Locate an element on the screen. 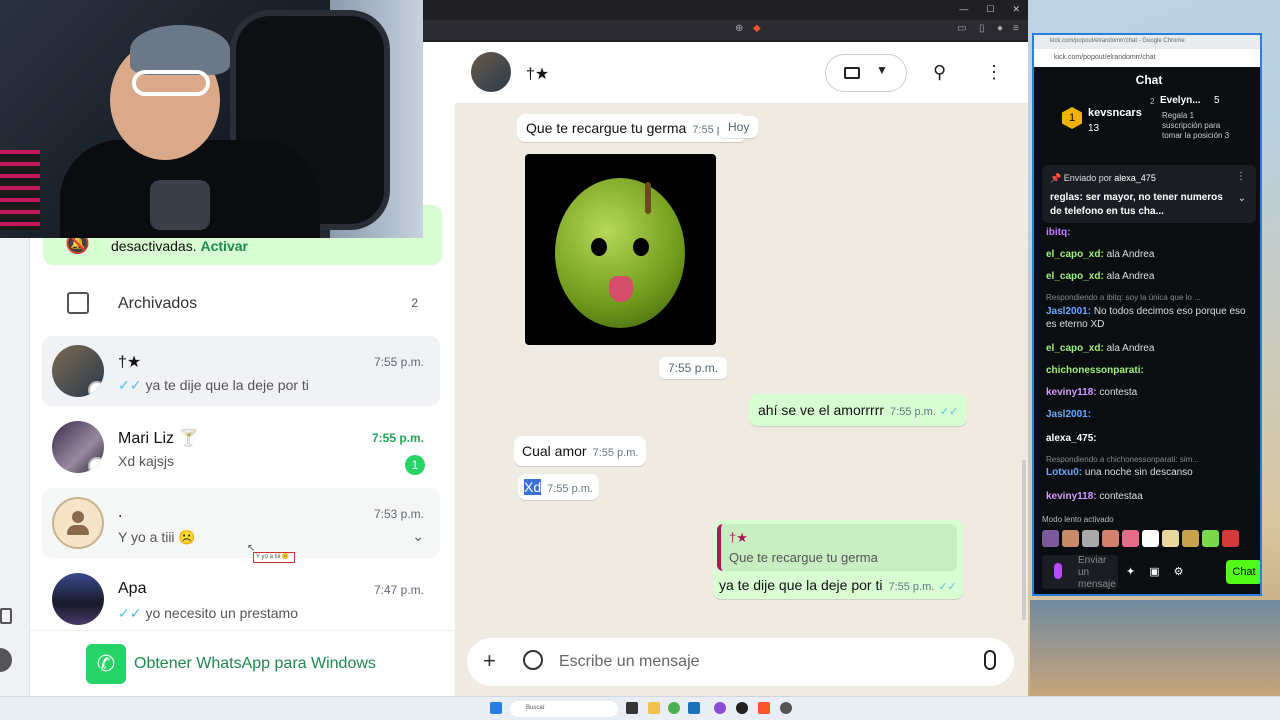 This screenshot has width=1280, height=720. chat-preview: ya te dije que la deje por ti is located at coordinates (227, 385).